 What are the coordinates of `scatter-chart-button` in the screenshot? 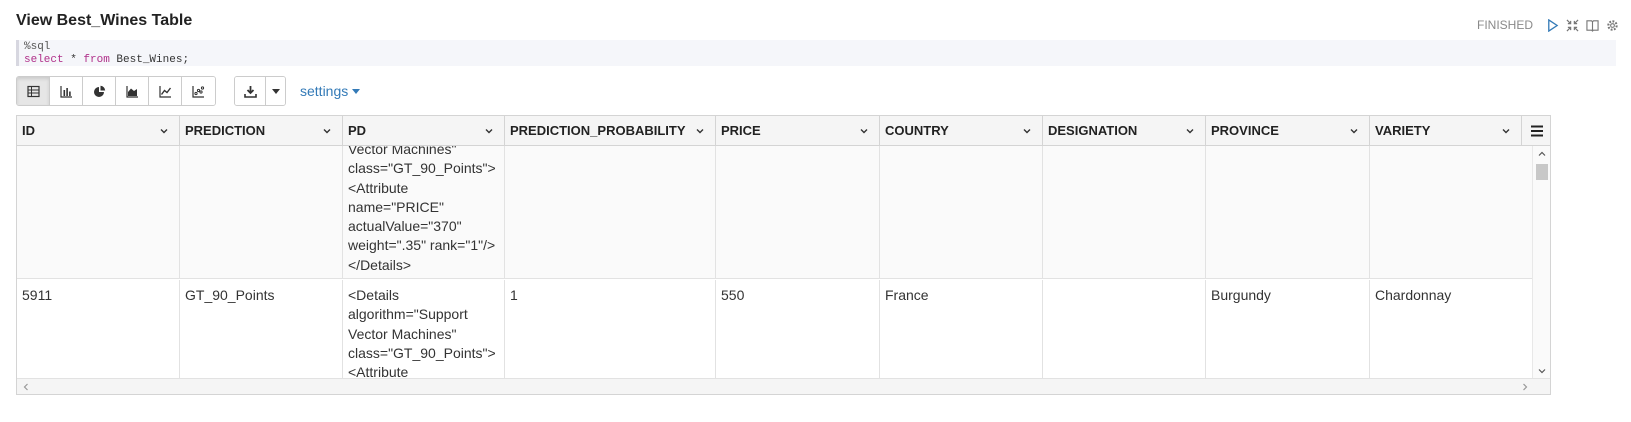 It's located at (198, 91).